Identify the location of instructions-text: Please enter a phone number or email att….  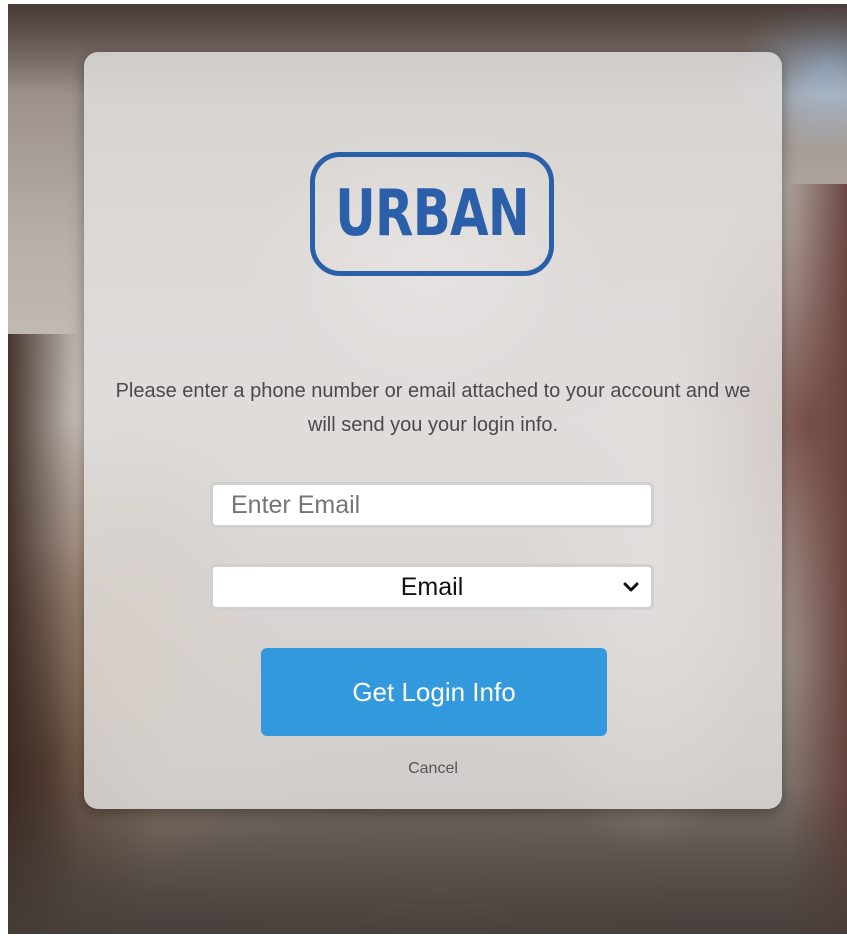
(433, 408).